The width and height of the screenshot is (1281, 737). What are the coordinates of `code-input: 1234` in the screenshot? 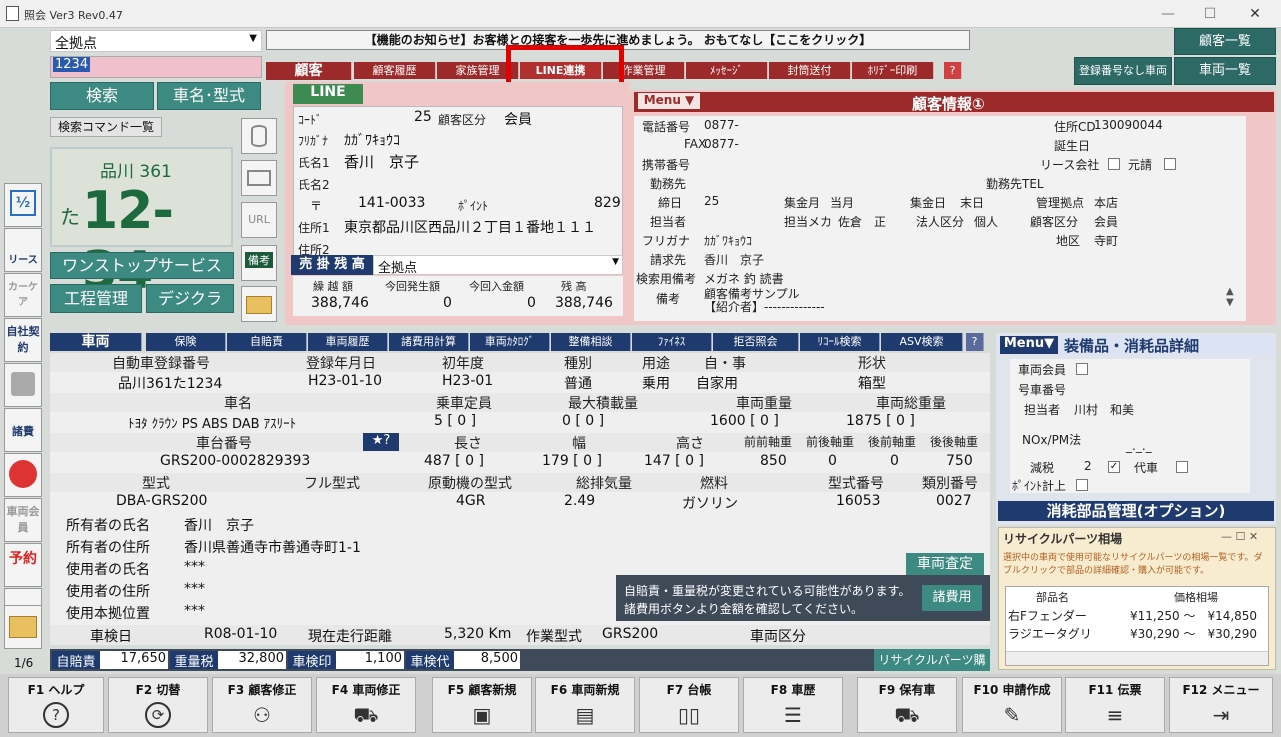 It's located at (156, 67).